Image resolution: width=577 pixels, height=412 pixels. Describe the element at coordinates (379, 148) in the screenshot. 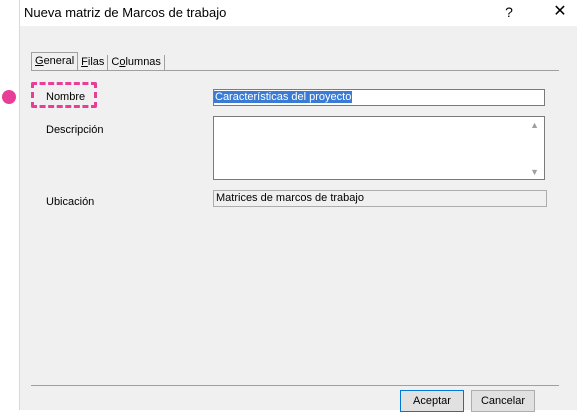

I see `description-field: ▲ ▼` at that location.